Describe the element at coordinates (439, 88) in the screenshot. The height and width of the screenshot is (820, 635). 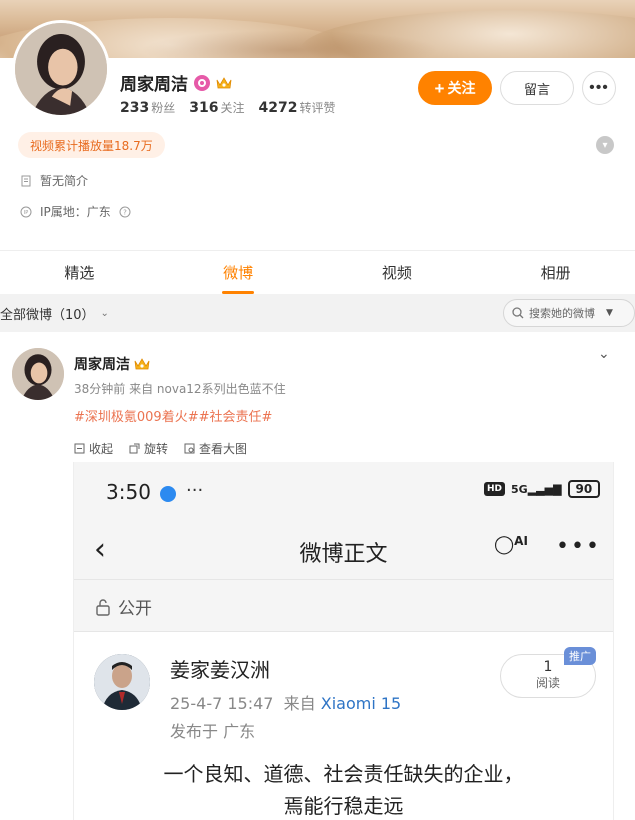
I see `plus-icon: +` at that location.